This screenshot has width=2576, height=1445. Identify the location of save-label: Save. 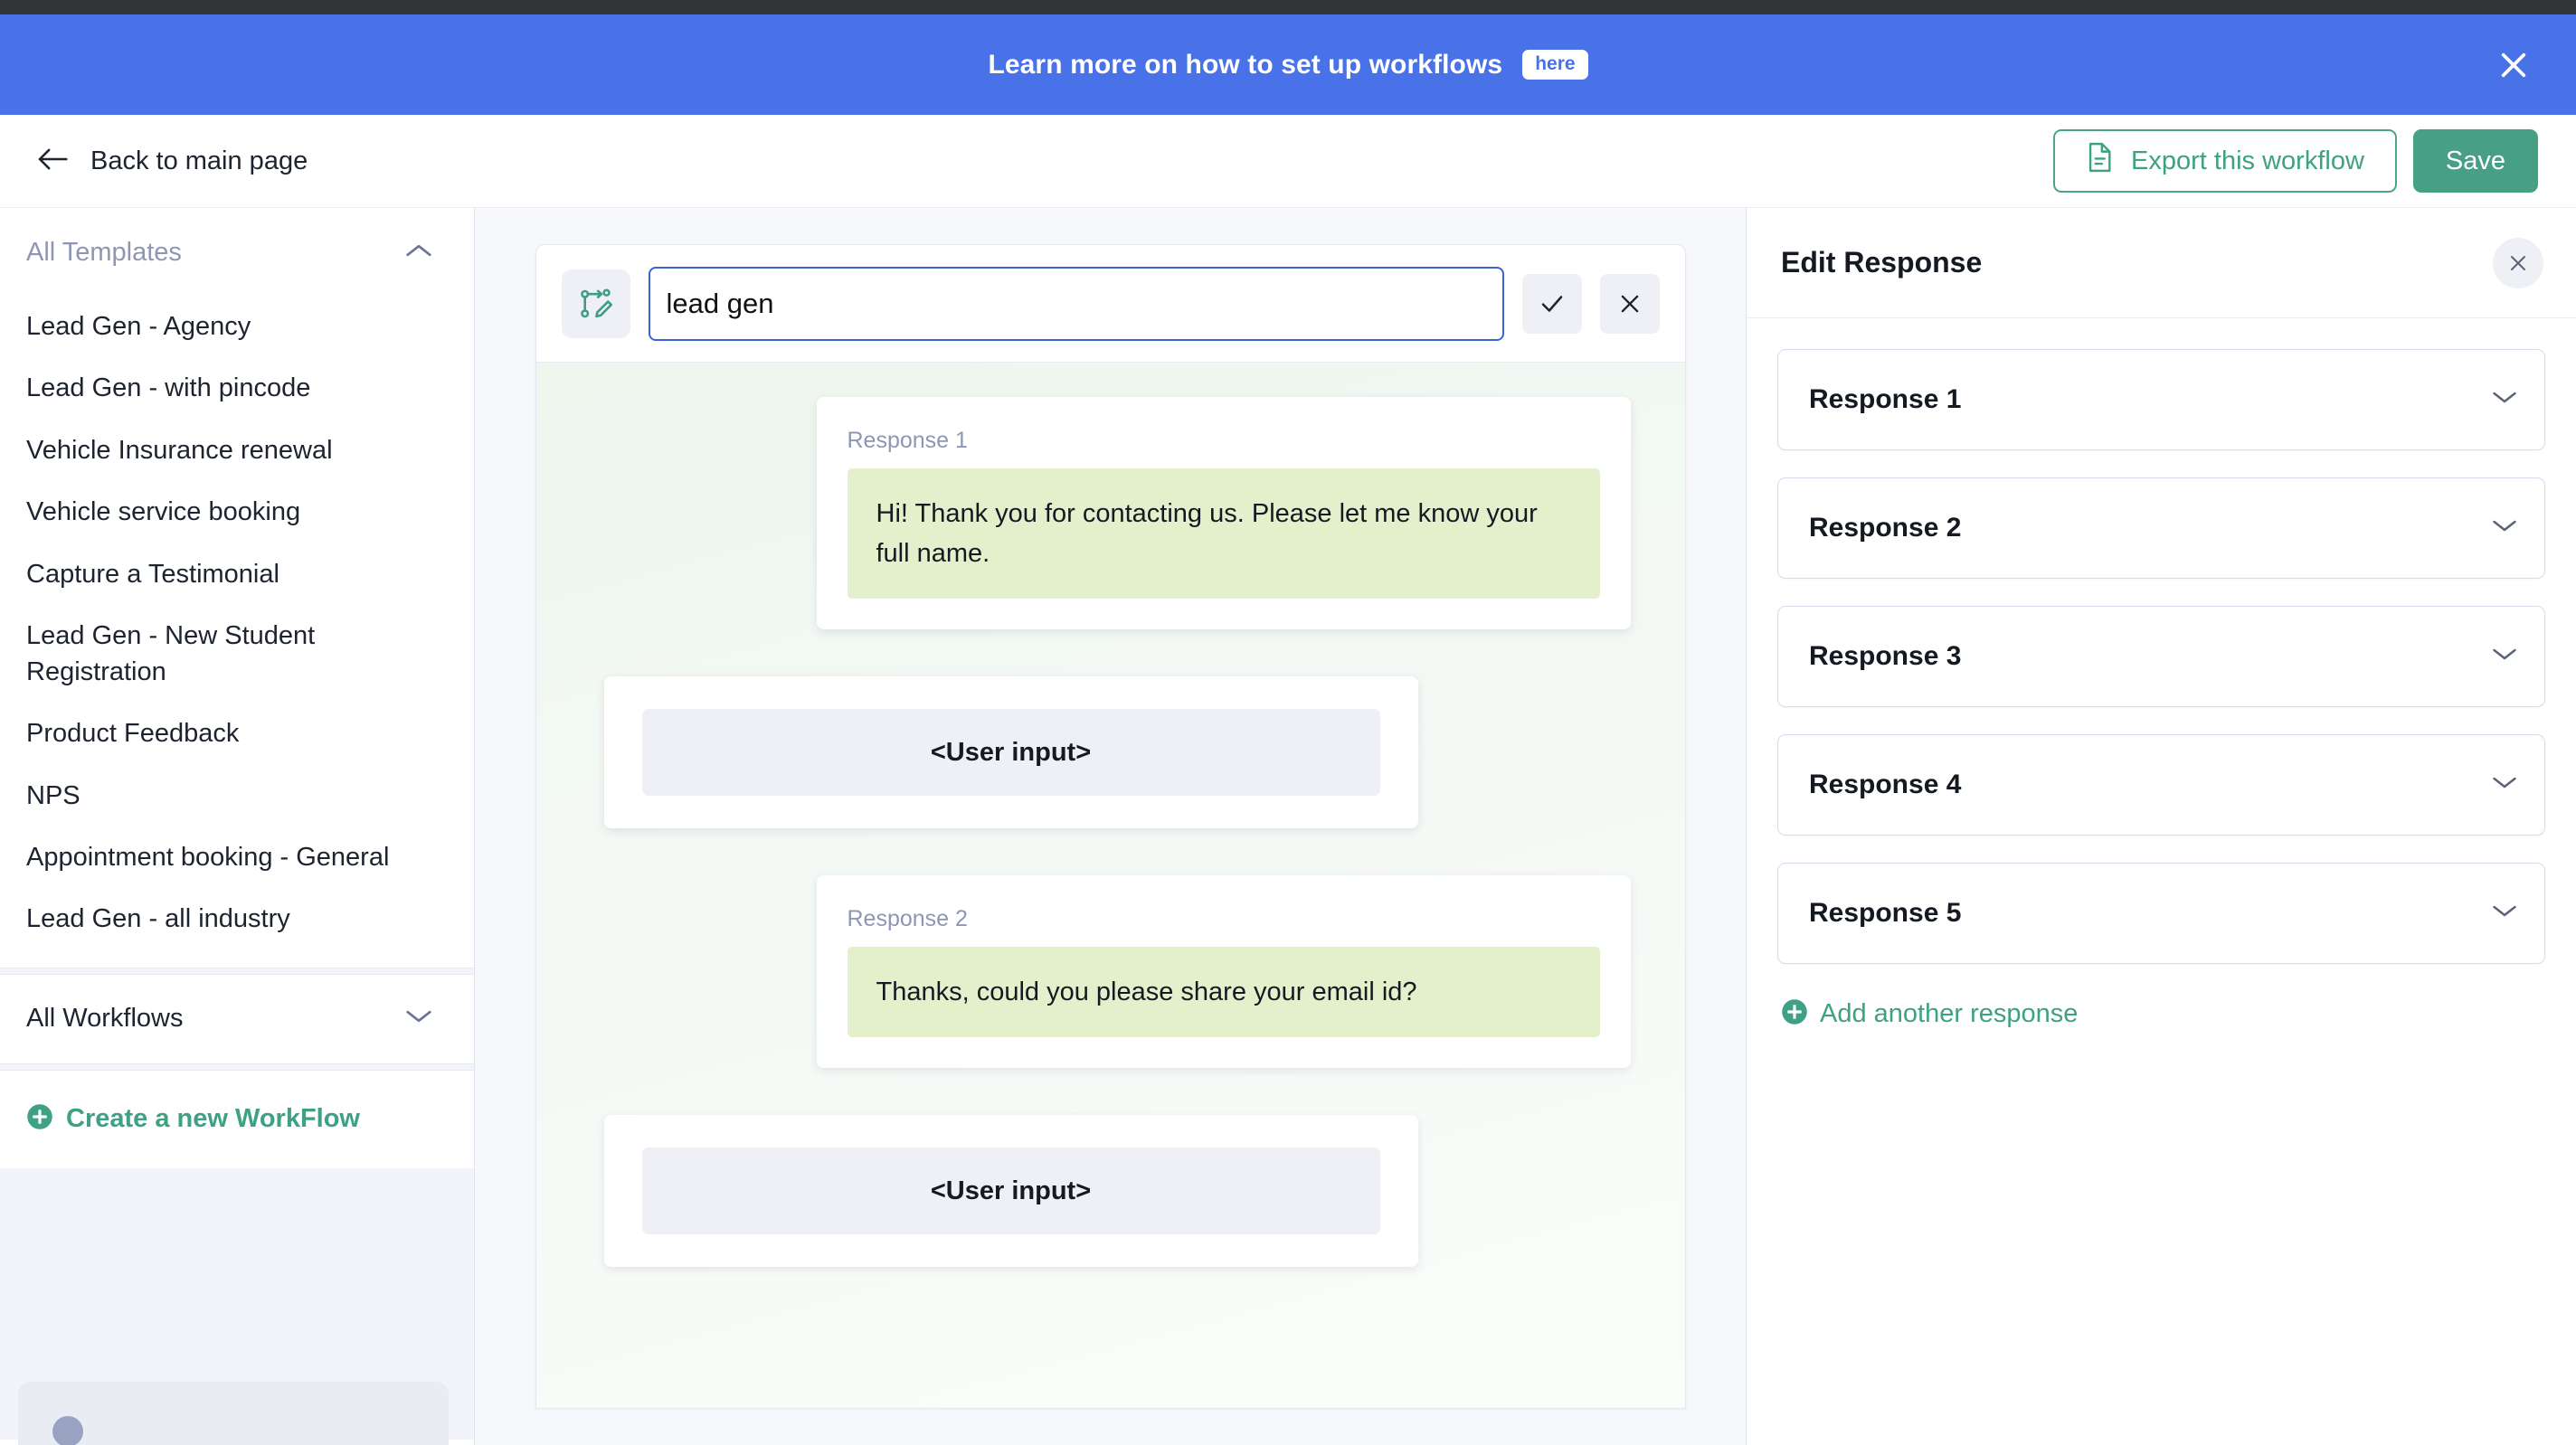
(2475, 160).